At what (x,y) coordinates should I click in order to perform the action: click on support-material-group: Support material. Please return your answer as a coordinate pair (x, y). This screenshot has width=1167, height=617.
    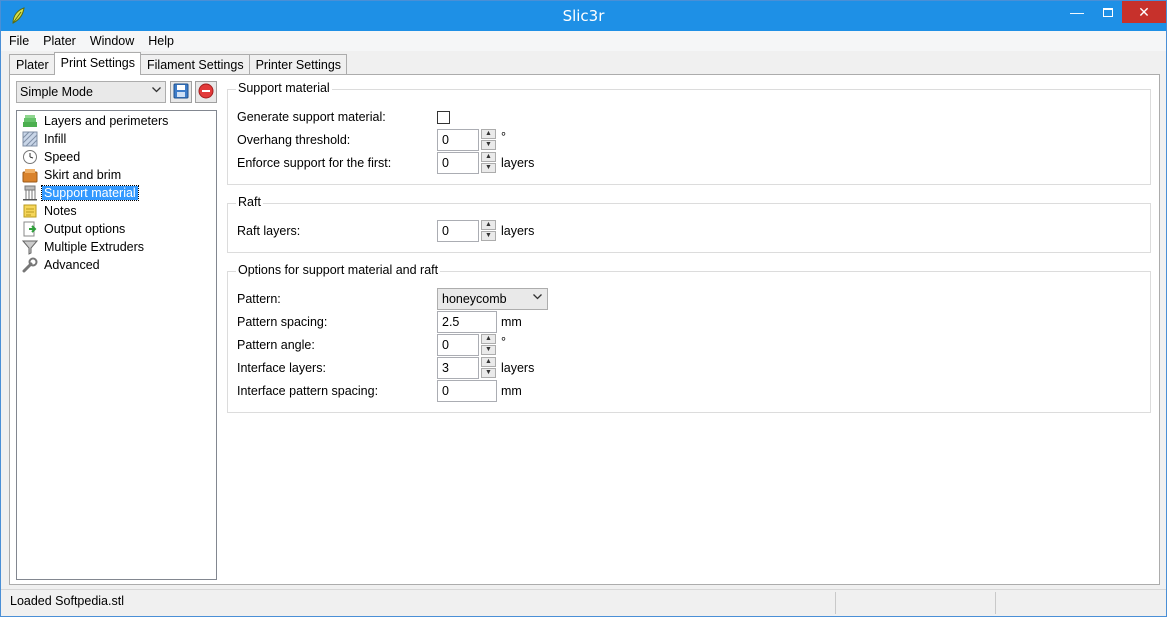
    Looking at the image, I should click on (689, 133).